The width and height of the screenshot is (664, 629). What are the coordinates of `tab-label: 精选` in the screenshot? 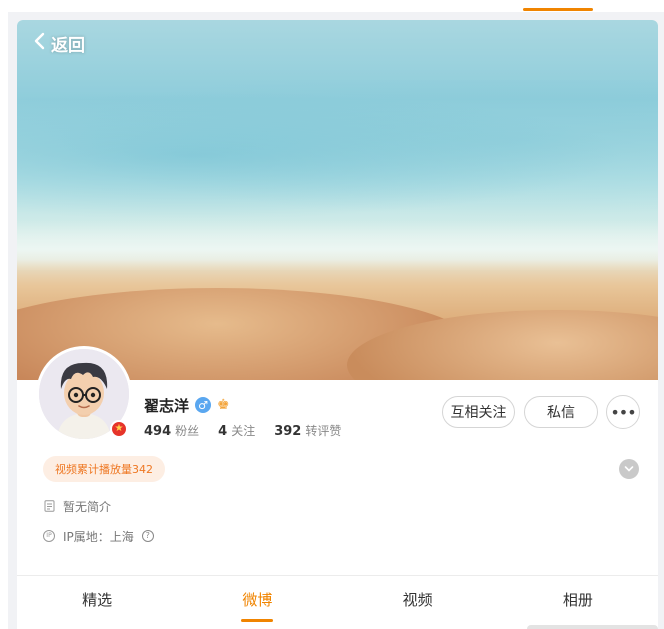 It's located at (97, 599).